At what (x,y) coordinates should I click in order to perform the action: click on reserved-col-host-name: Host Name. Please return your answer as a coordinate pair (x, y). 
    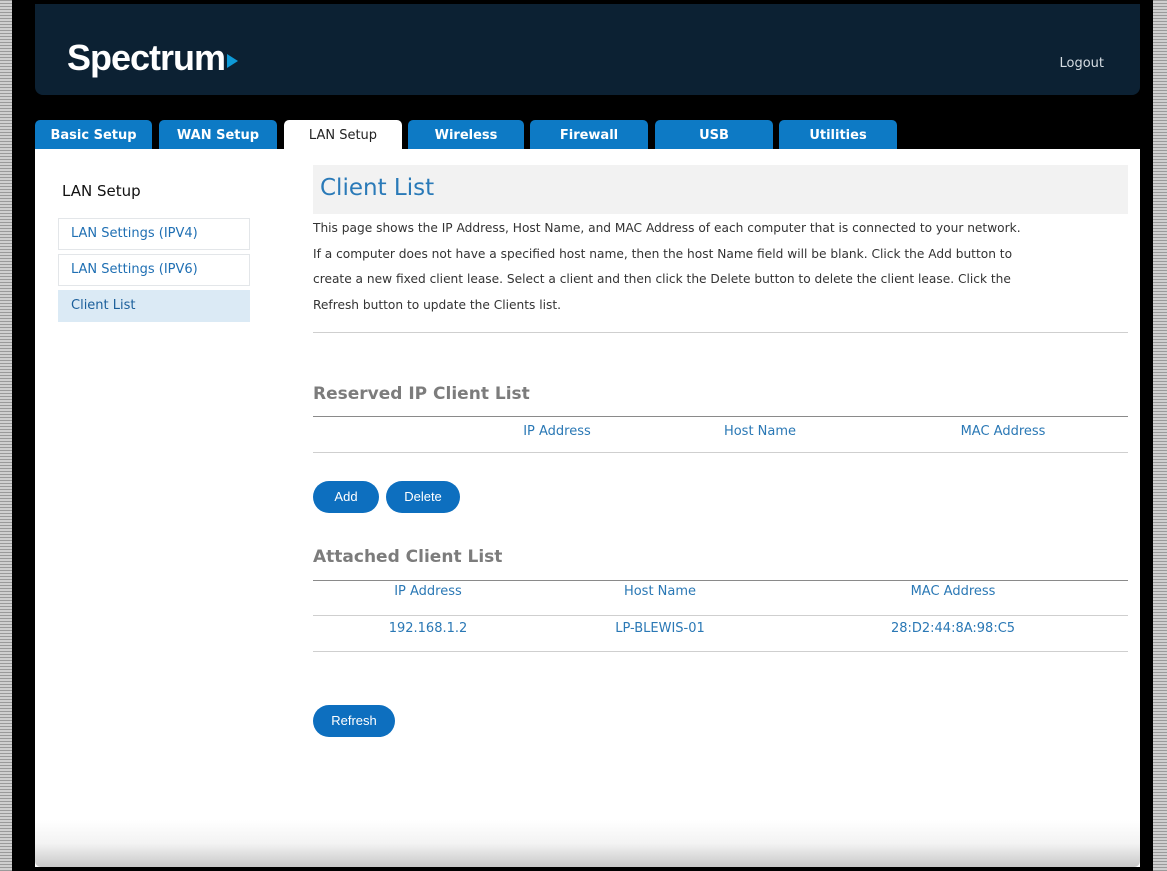
    Looking at the image, I should click on (760, 431).